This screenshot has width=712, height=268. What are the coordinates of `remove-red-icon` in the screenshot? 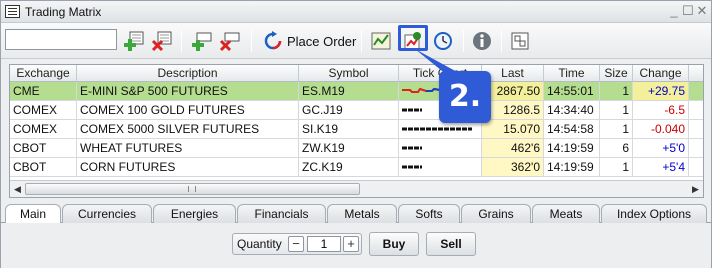 It's located at (161, 41).